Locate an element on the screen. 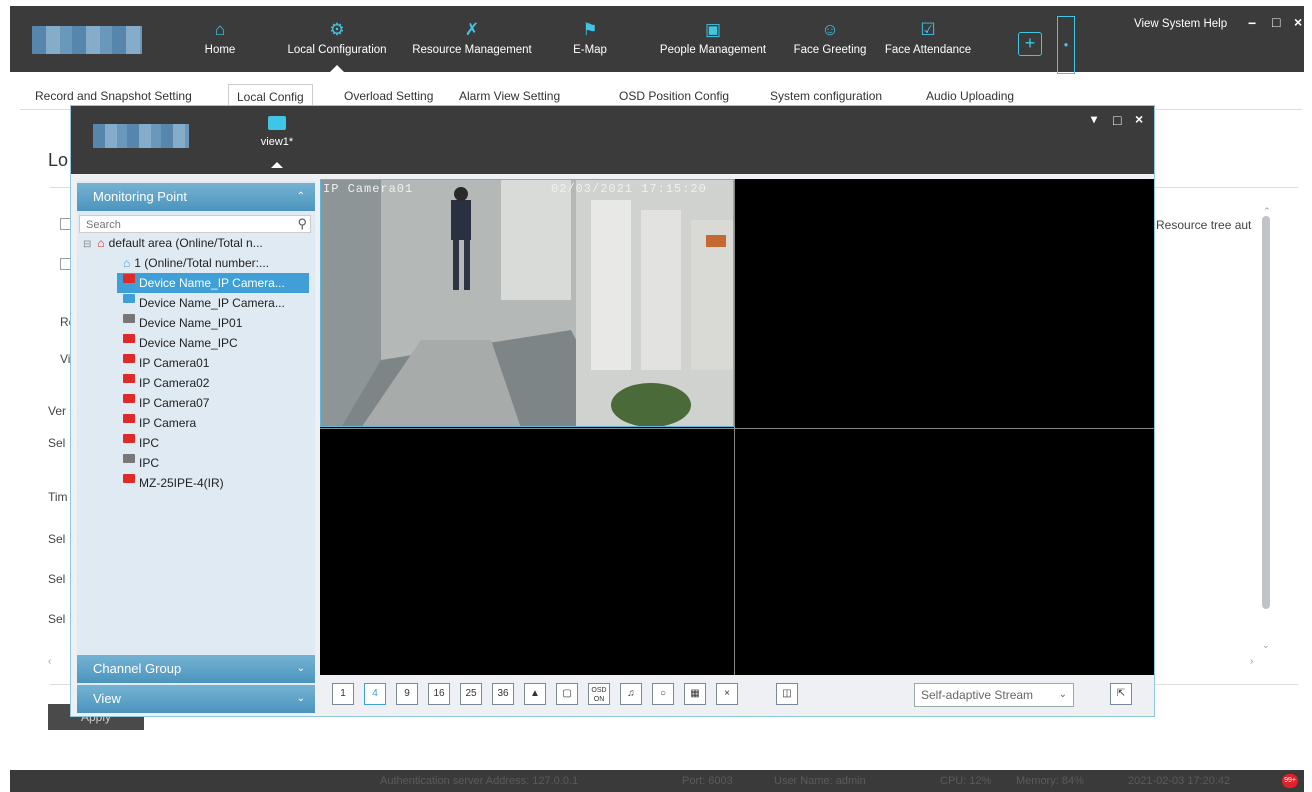  nav-face-attendance: ☑ Face Attendance is located at coordinates (928, 39).